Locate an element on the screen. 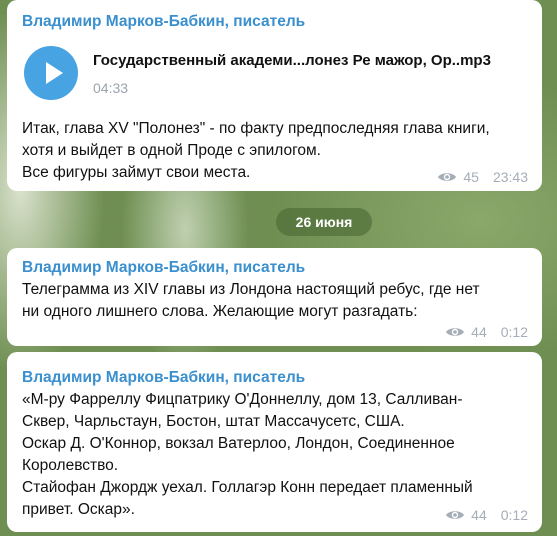 This screenshot has width=557, height=536. date-separator: 26 июня is located at coordinates (324, 222).